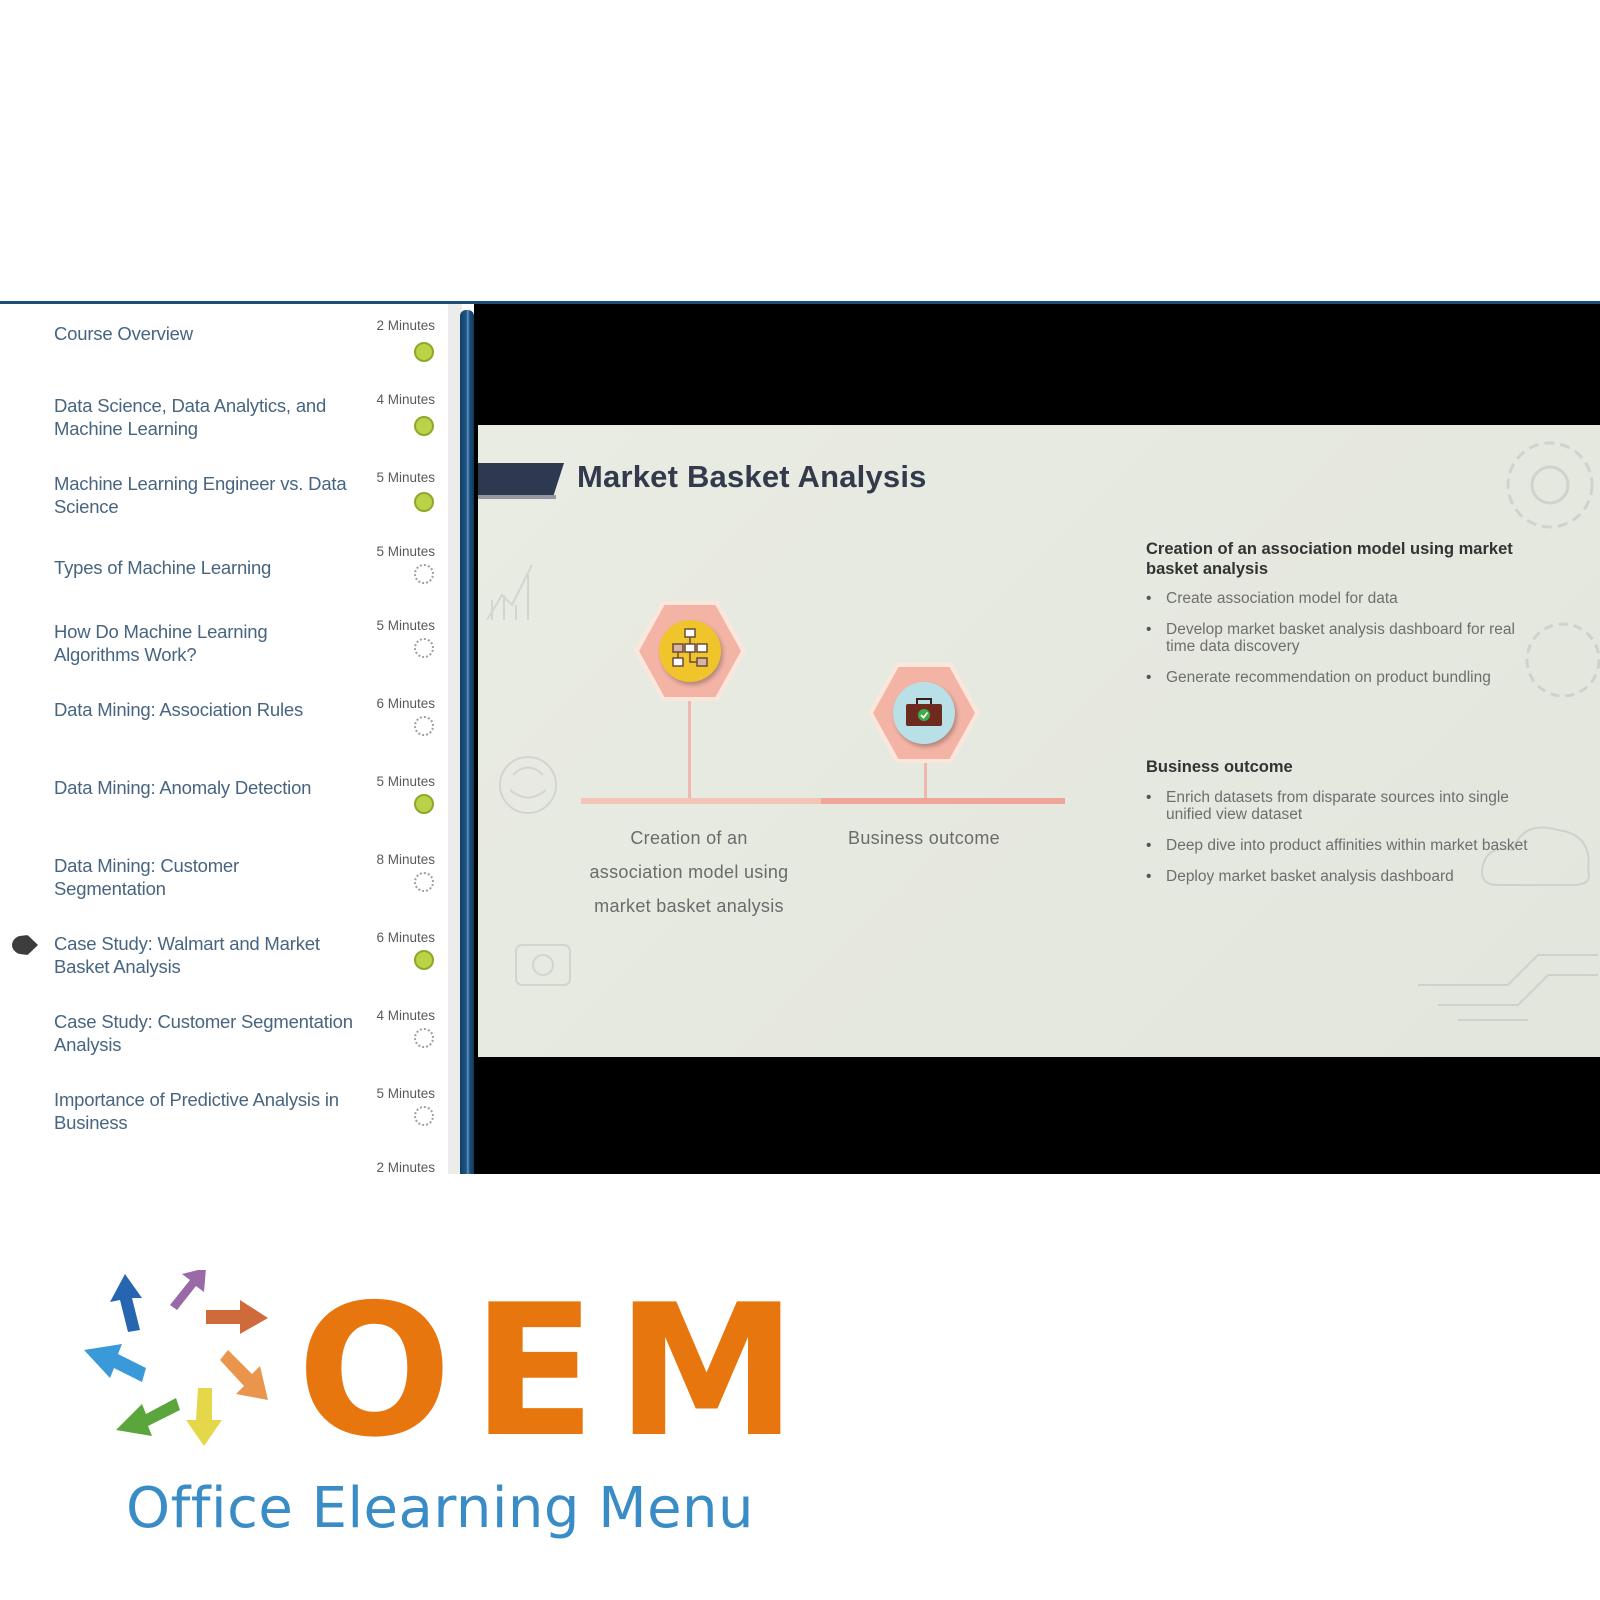 This screenshot has height=1600, width=1600. Describe the element at coordinates (161, 643) in the screenshot. I see `lesson-title: How Do Machine Learning Algorithms Work?` at that location.